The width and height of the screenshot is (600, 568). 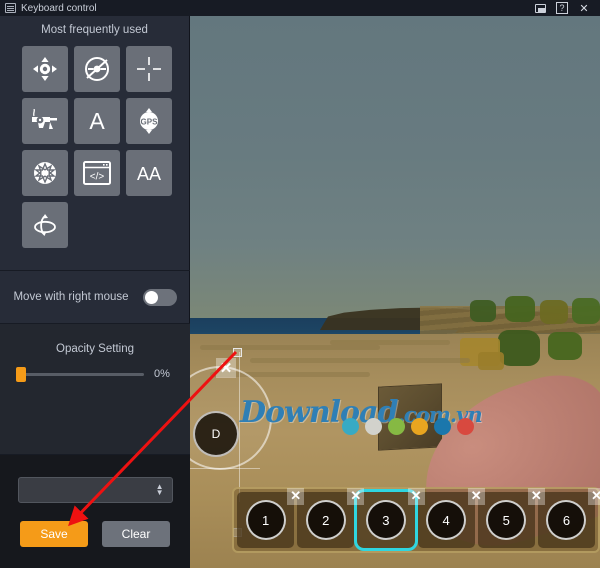 What do you see at coordinates (491, 361) in the screenshot?
I see `hay-bale` at bounding box center [491, 361].